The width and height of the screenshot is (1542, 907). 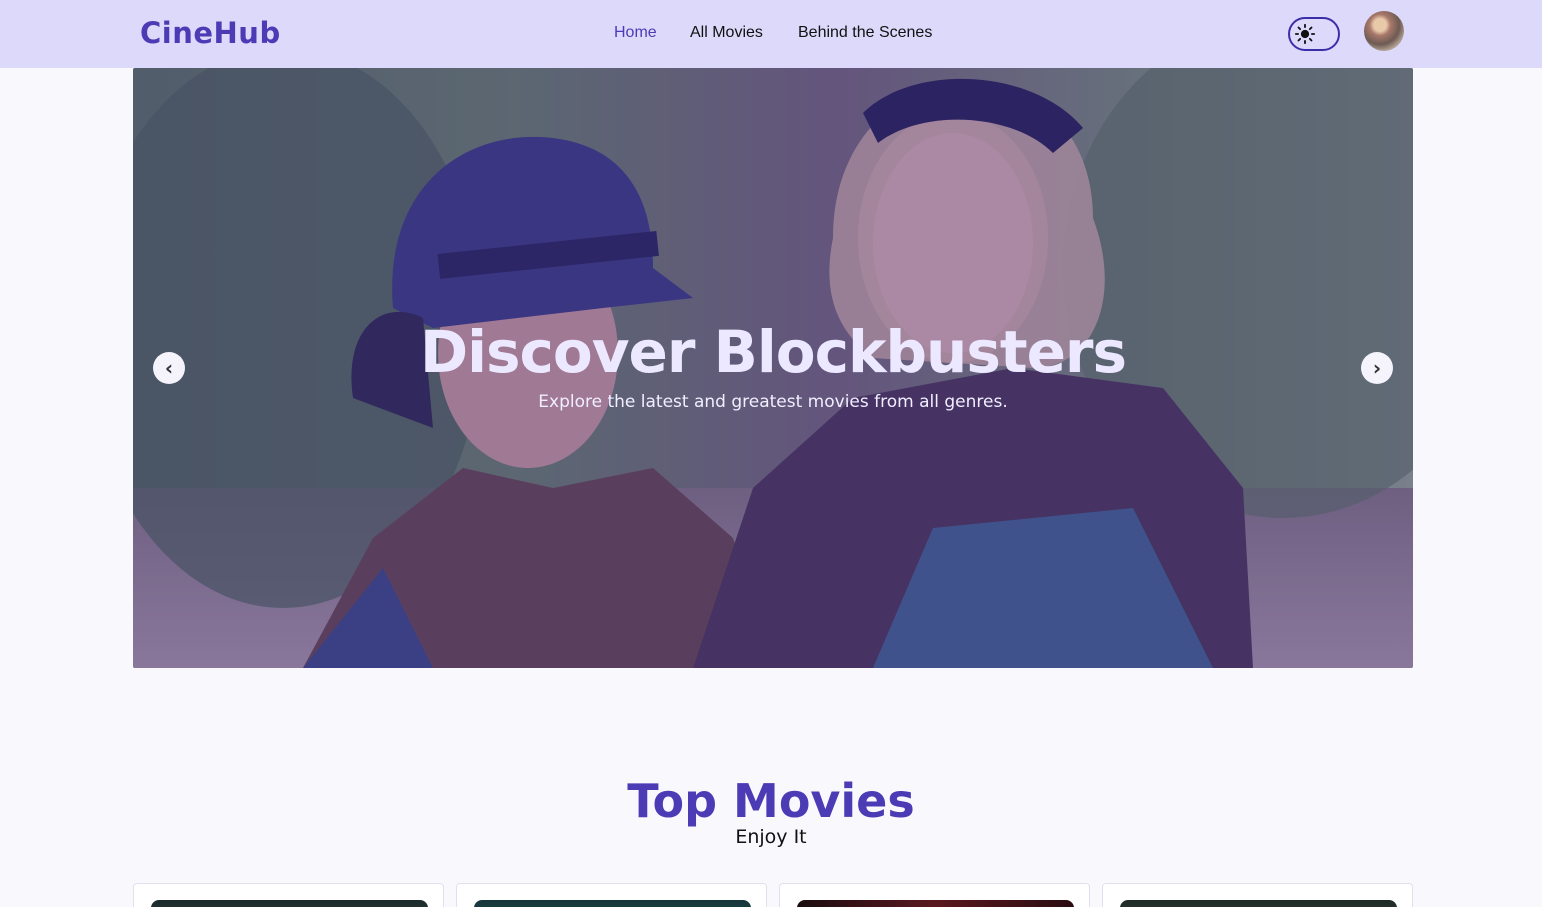 What do you see at coordinates (1384, 31) in the screenshot?
I see `user-avatar` at bounding box center [1384, 31].